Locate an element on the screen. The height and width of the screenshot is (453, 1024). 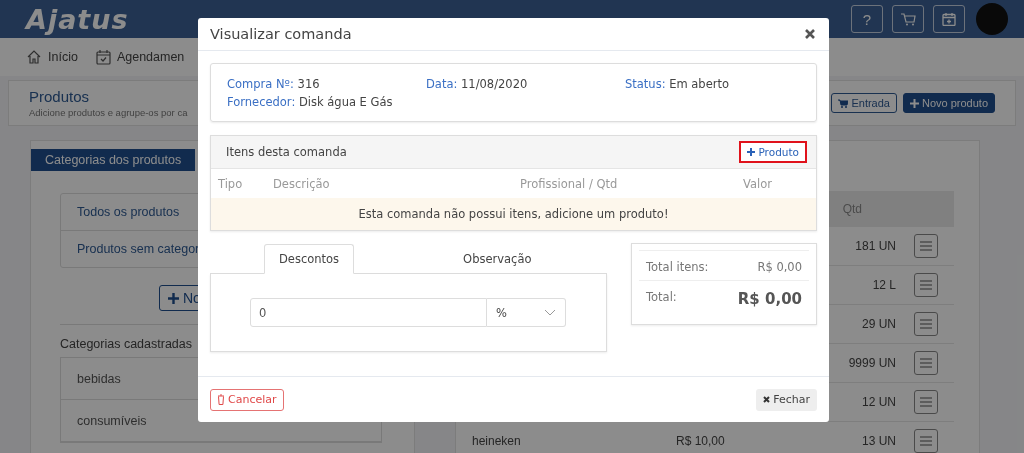
tab: Descontos is located at coordinates (309, 259).